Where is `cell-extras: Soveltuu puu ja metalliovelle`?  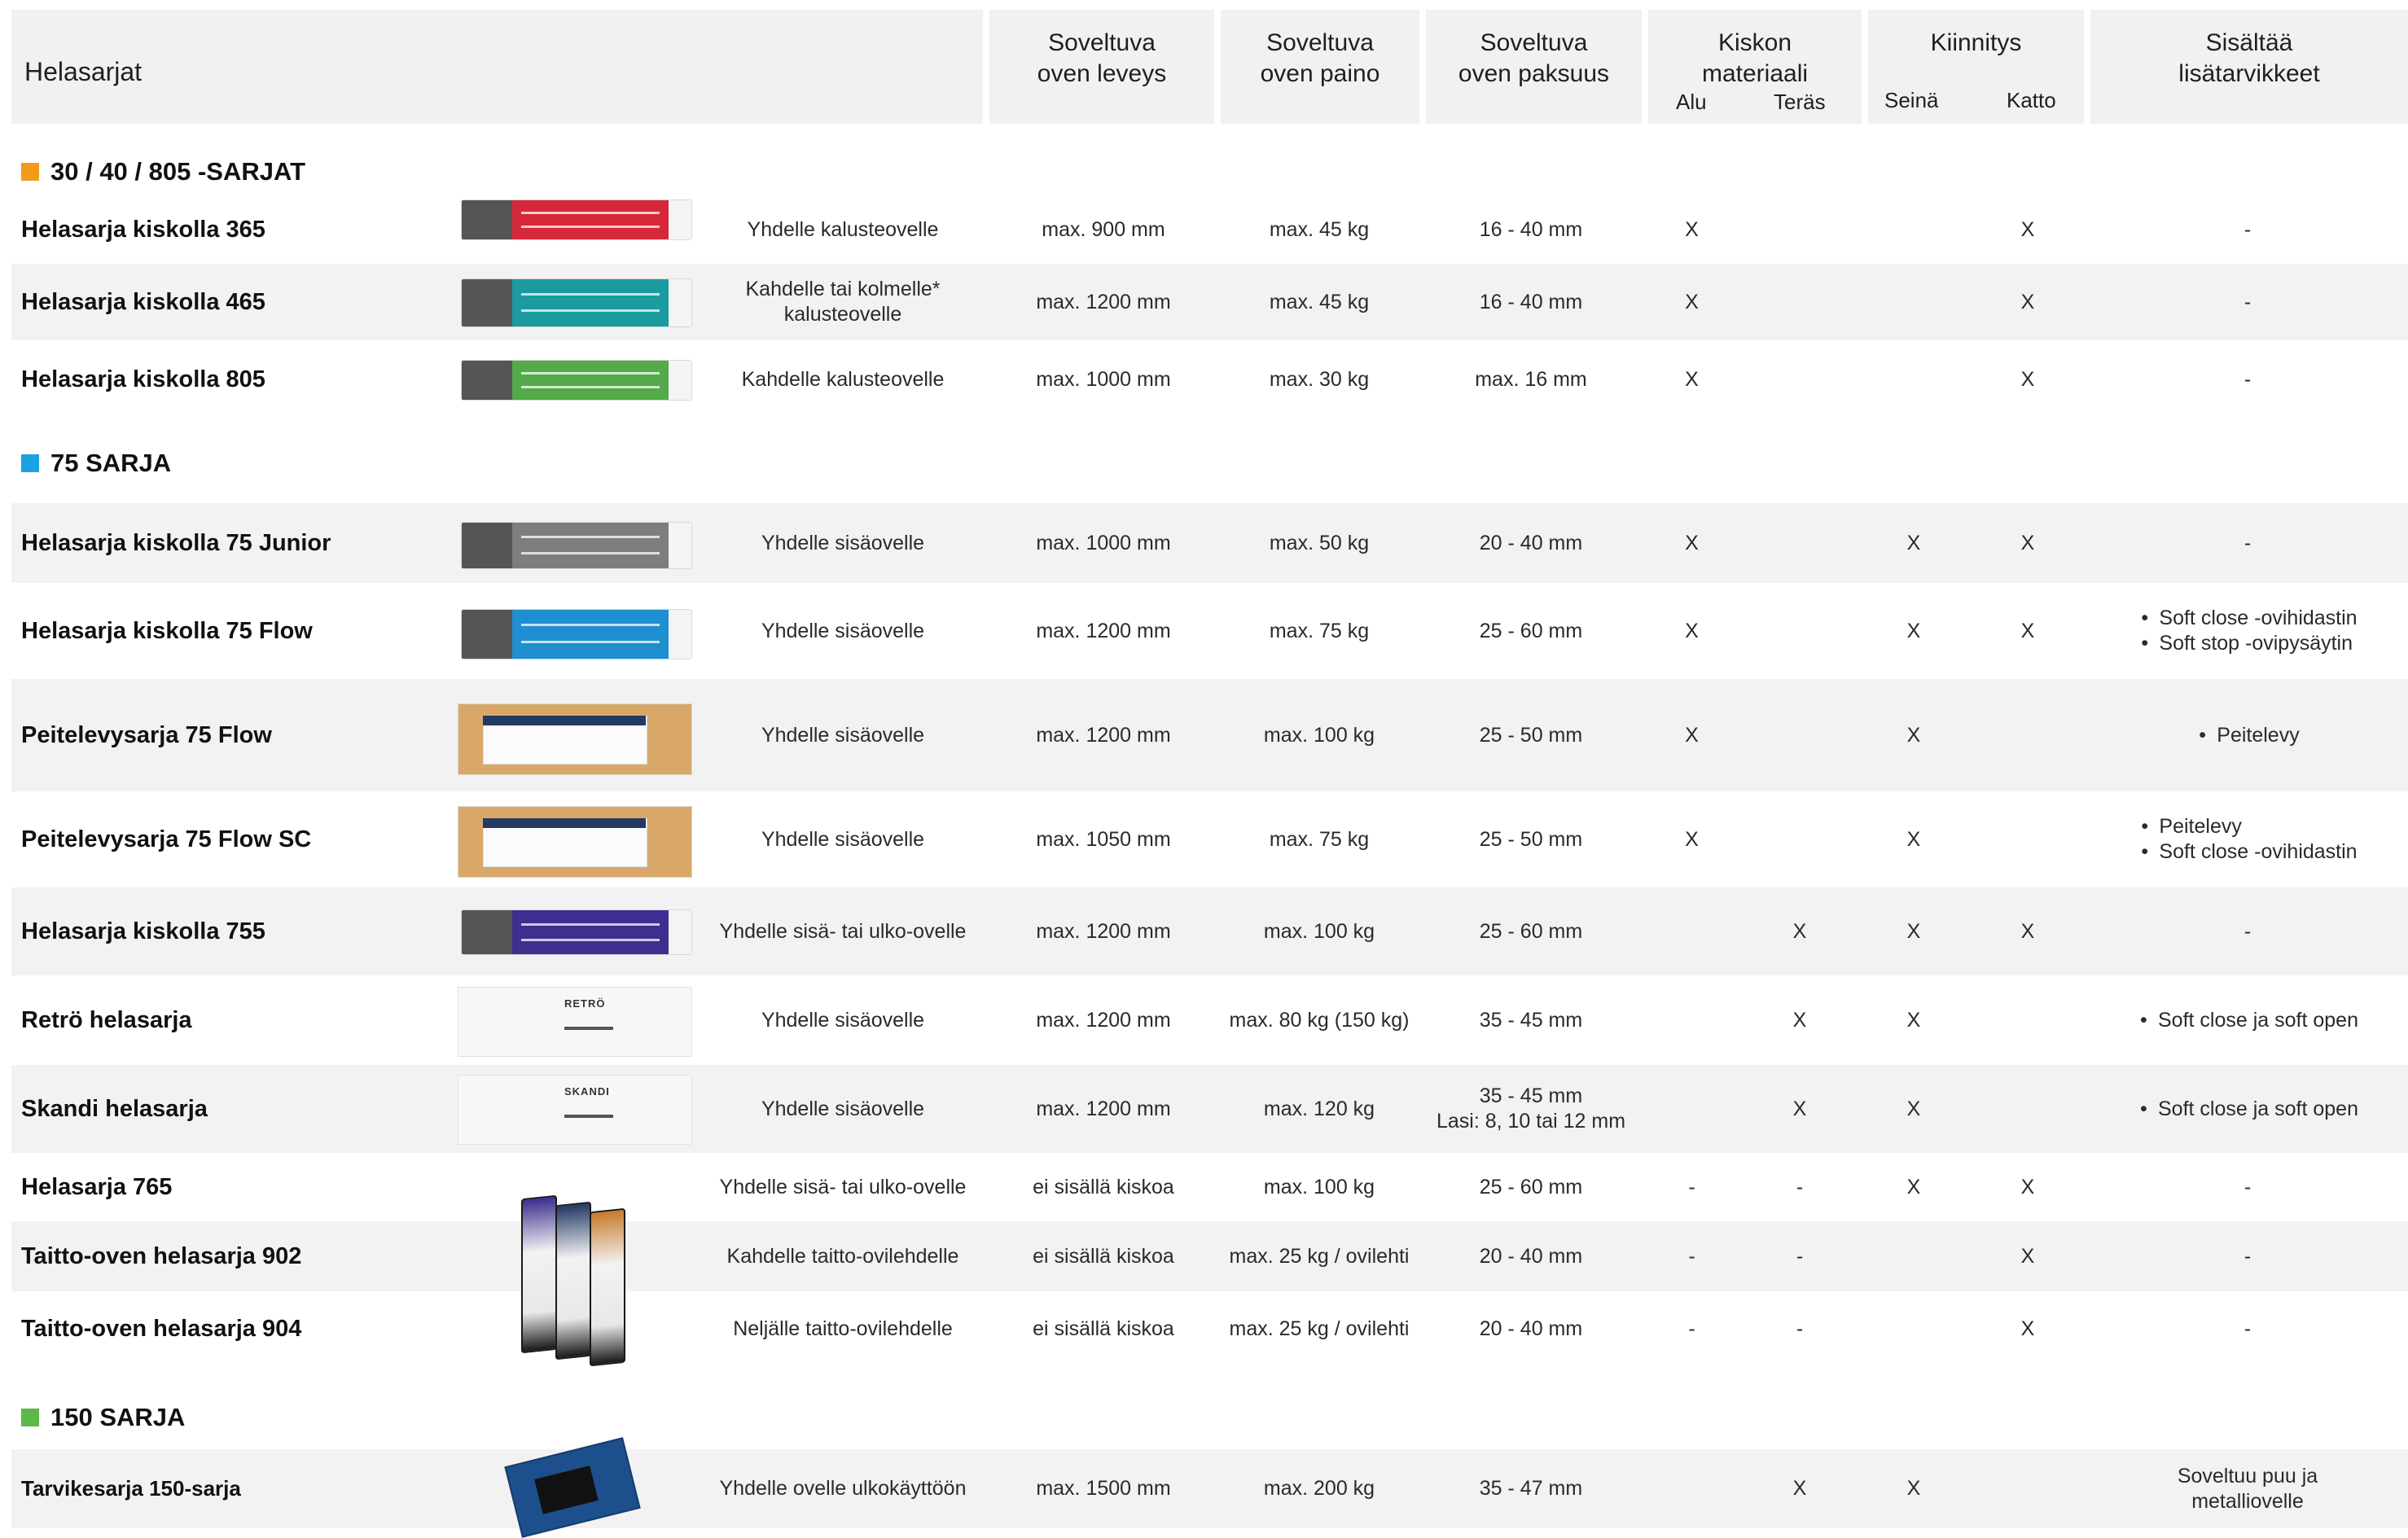
cell-extras: Soveltuu puu ja metalliovelle is located at coordinates (2247, 1488).